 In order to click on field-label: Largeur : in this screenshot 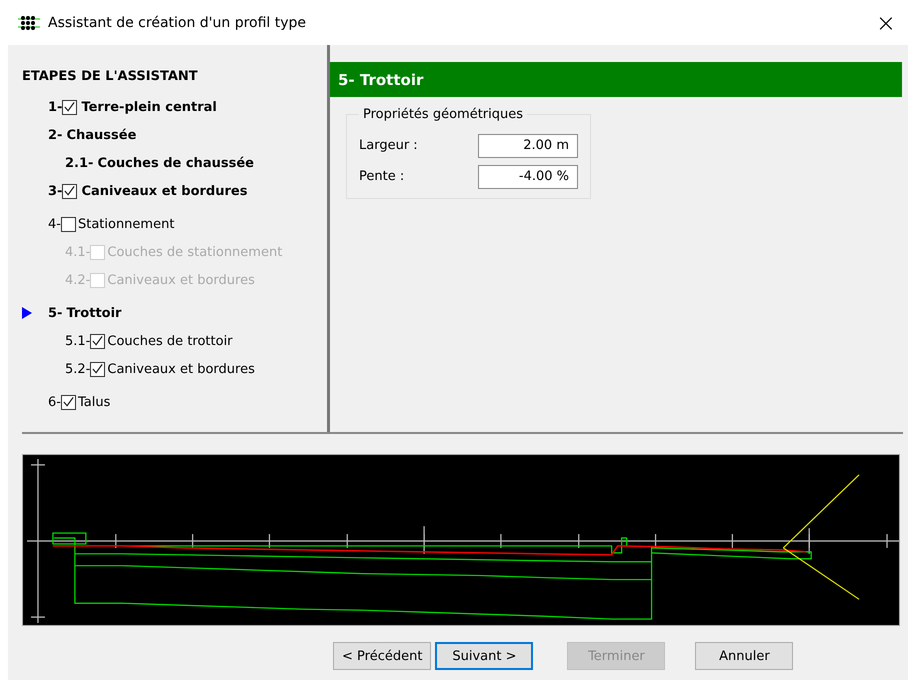, I will do `click(388, 145)`.